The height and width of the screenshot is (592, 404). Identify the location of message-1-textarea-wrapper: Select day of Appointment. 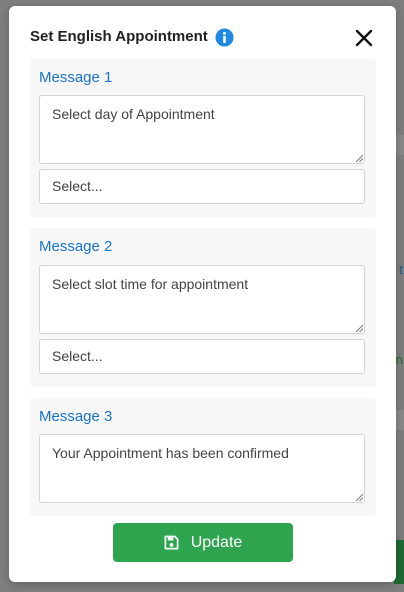
(203, 129).